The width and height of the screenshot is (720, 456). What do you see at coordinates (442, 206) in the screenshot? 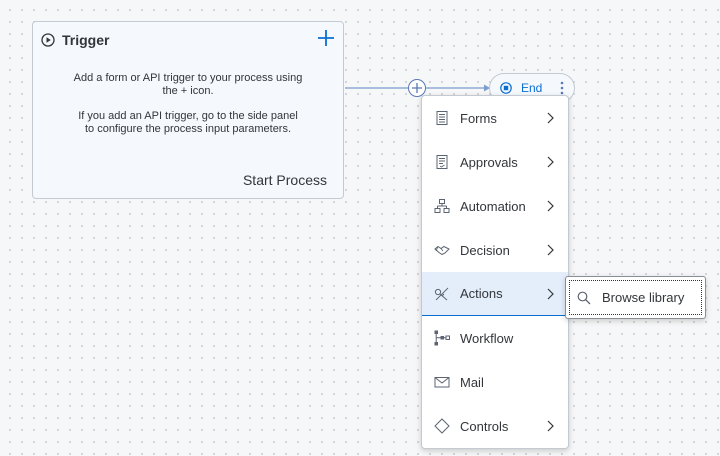
I see `automation-icon` at bounding box center [442, 206].